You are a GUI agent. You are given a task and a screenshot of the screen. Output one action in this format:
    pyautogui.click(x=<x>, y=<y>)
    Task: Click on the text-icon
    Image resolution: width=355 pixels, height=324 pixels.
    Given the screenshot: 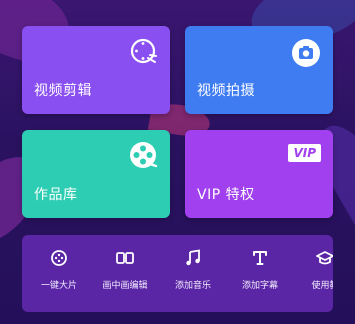 What is the action you would take?
    pyautogui.click(x=260, y=258)
    